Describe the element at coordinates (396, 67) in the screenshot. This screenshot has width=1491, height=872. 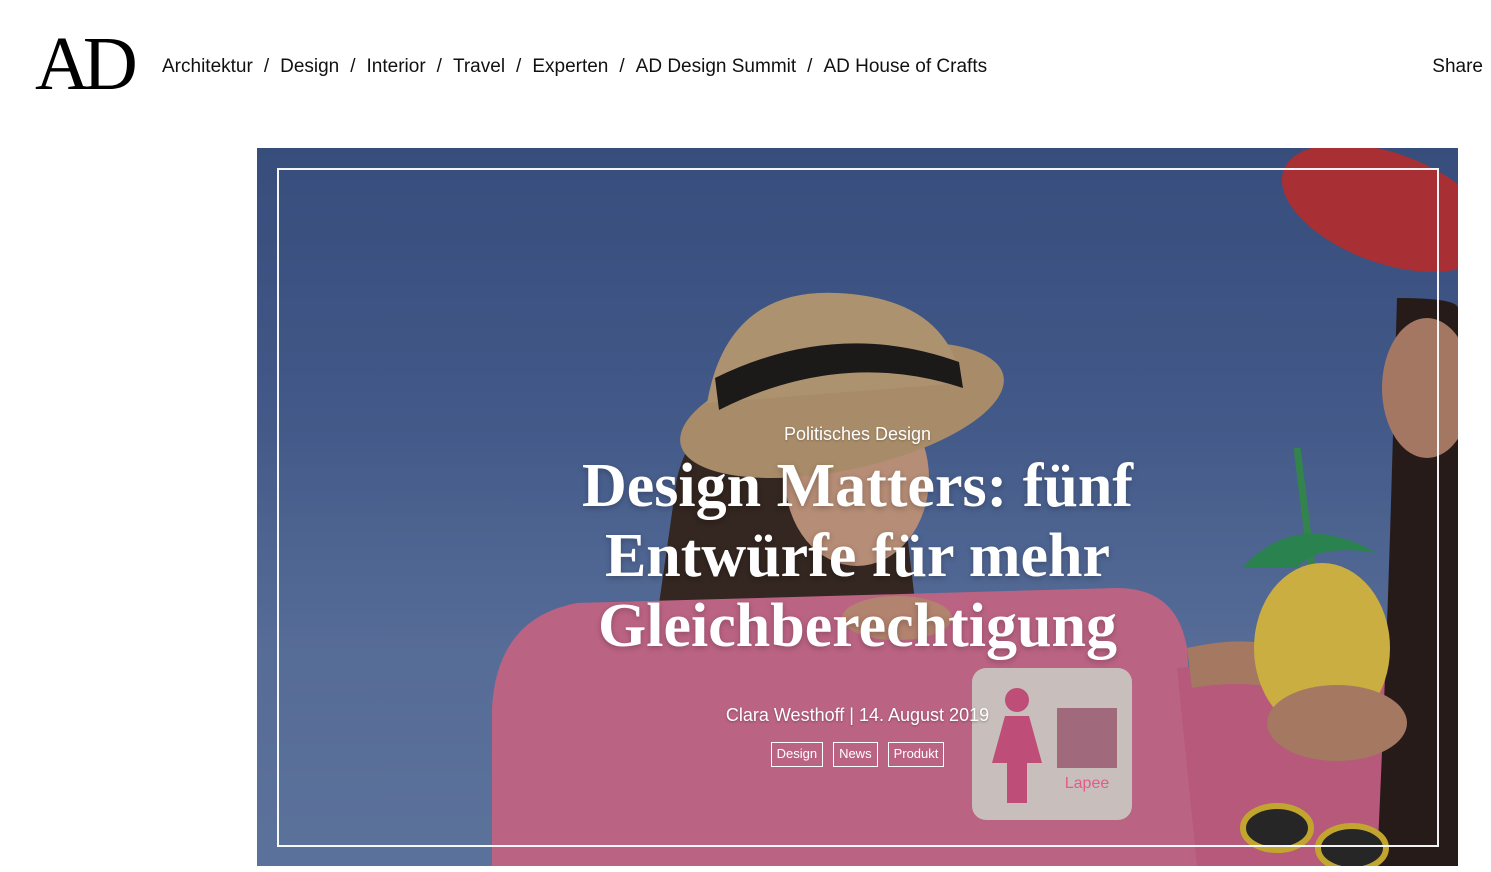
I see `nav-item-interior: Interior` at that location.